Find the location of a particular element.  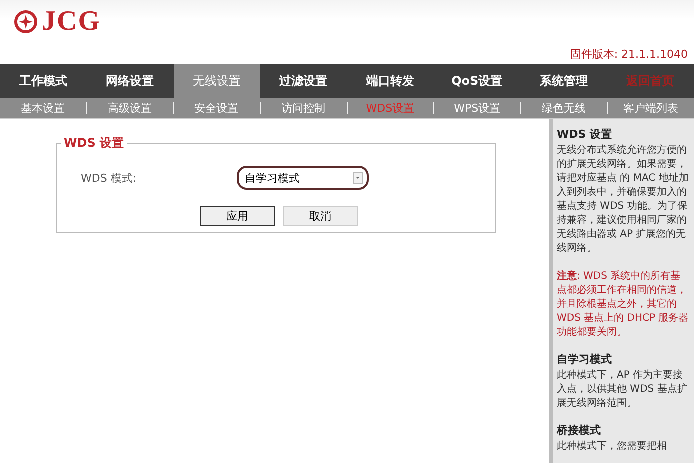

nav-tab: 过滤设置 is located at coordinates (303, 81).